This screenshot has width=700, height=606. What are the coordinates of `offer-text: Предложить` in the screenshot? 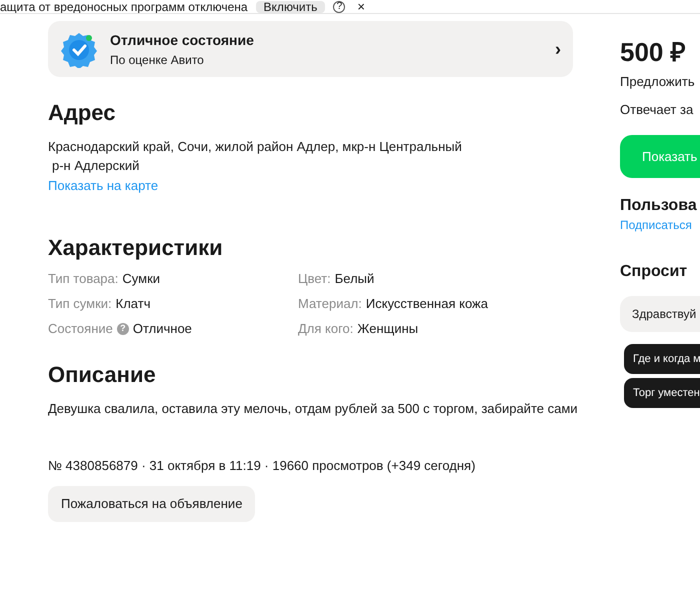 It's located at (658, 82).